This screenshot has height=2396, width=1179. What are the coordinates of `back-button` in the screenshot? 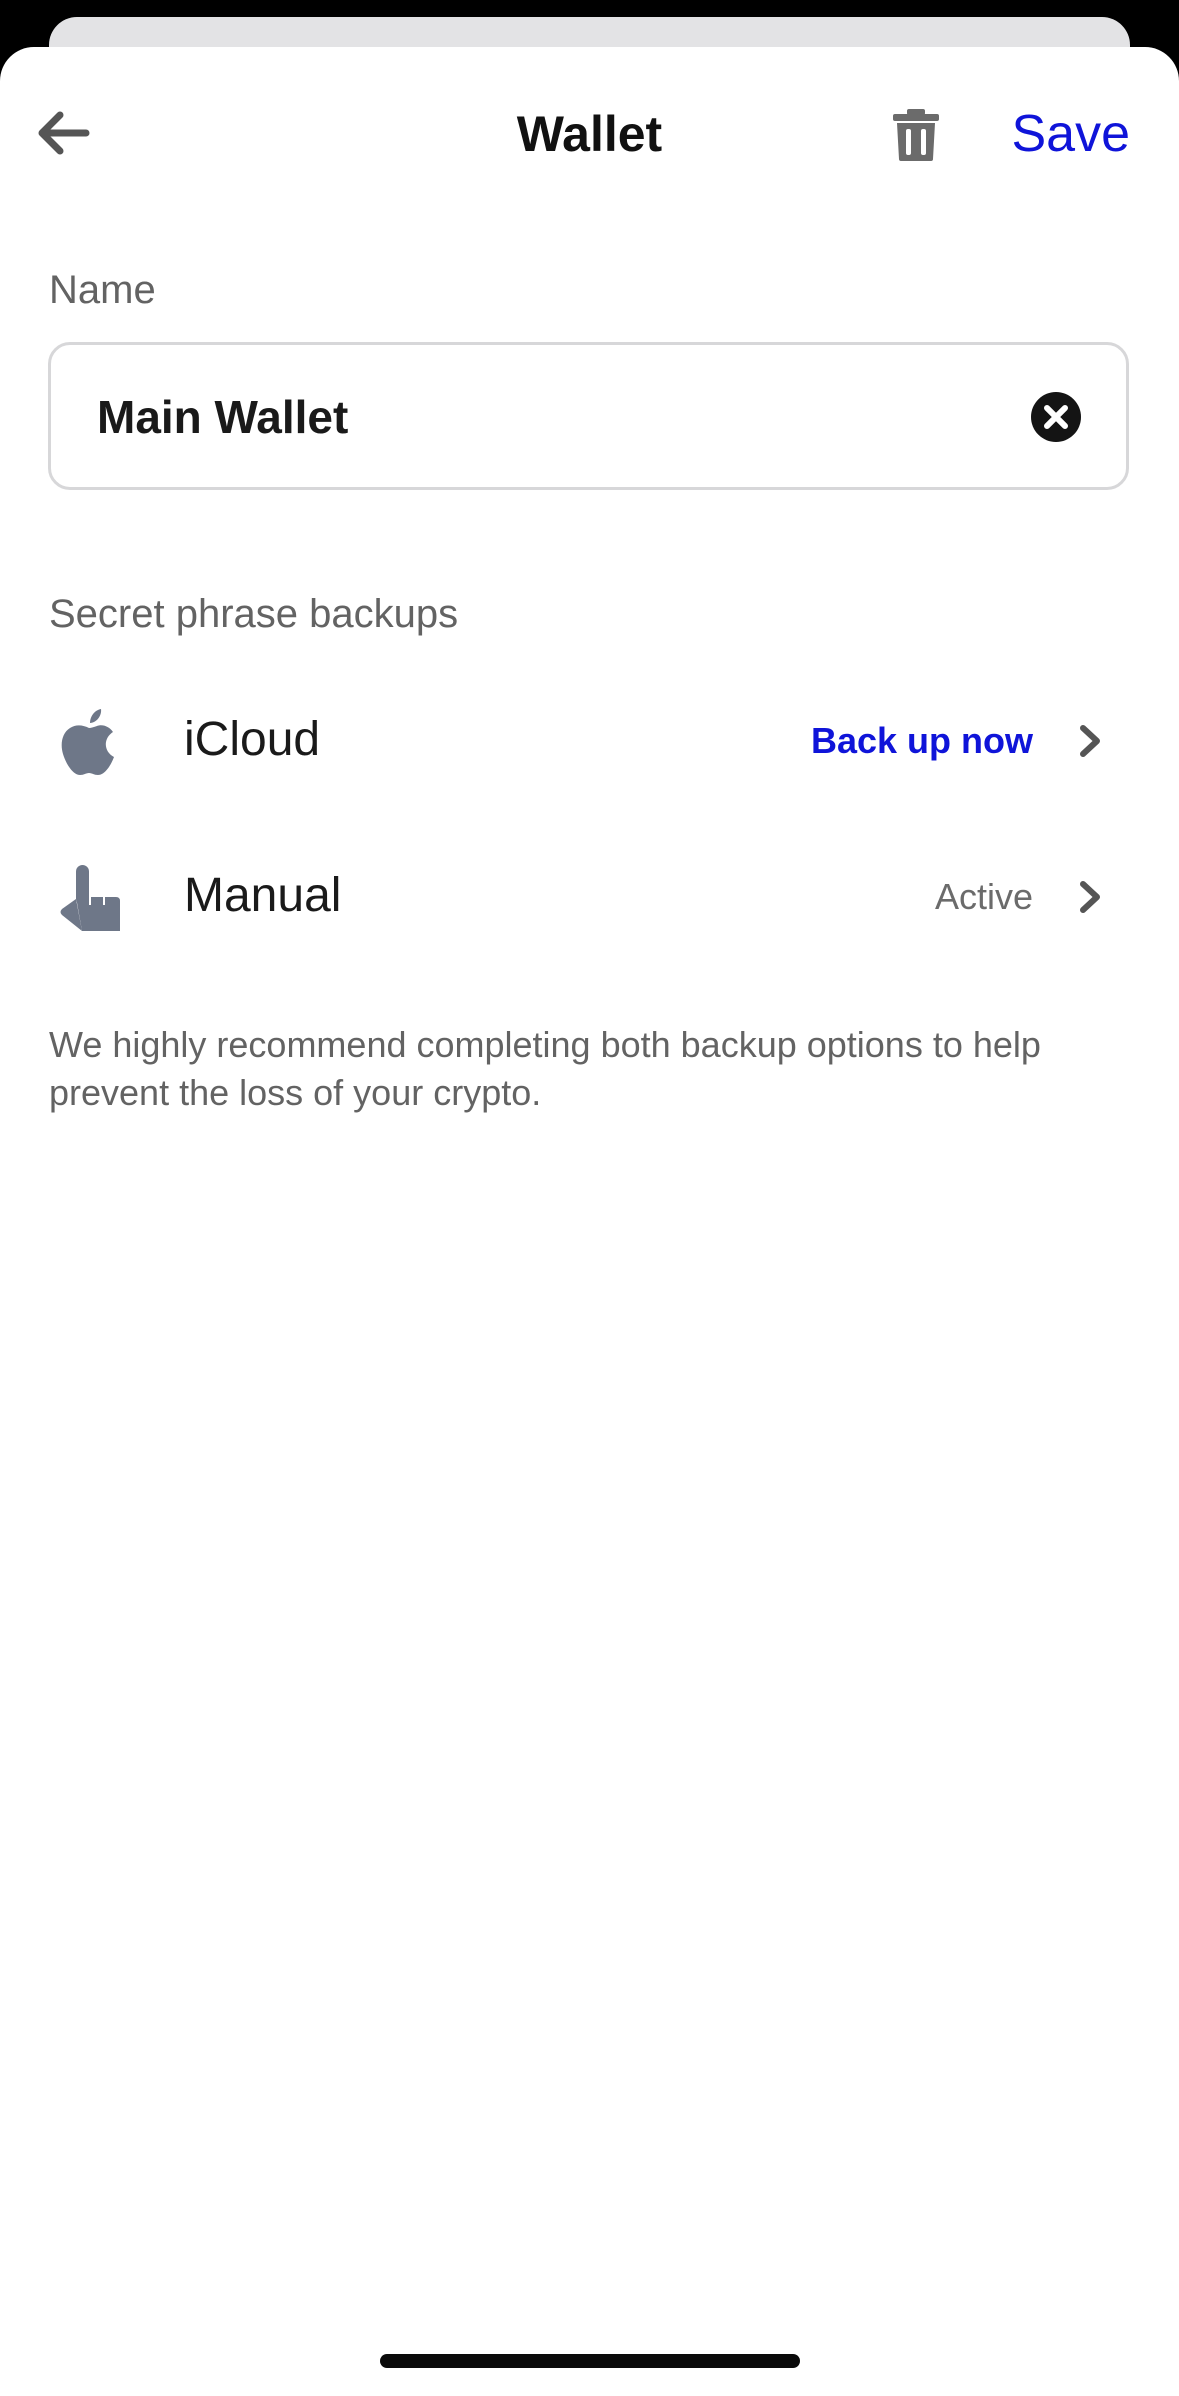 It's located at (62, 133).